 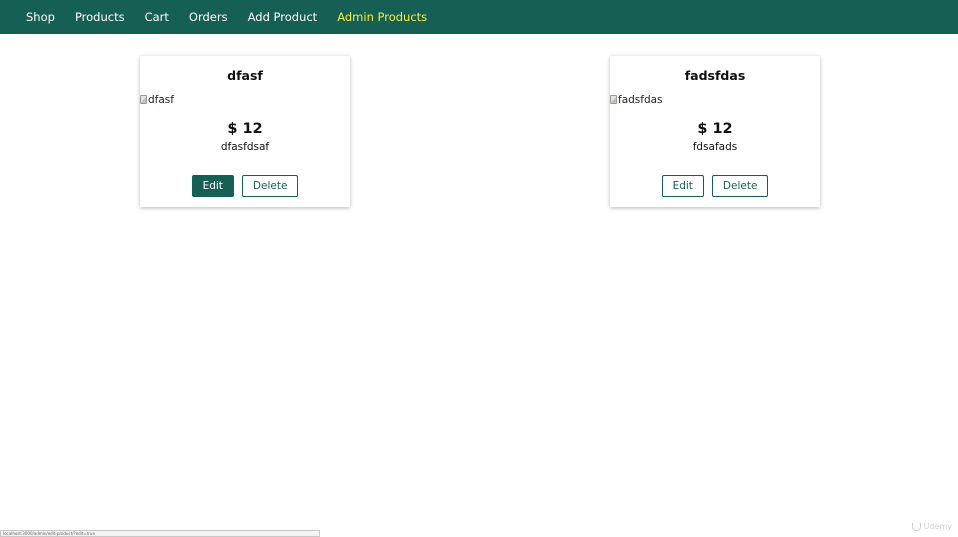 I want to click on nav-add-product: Add Product, so click(x=283, y=17).